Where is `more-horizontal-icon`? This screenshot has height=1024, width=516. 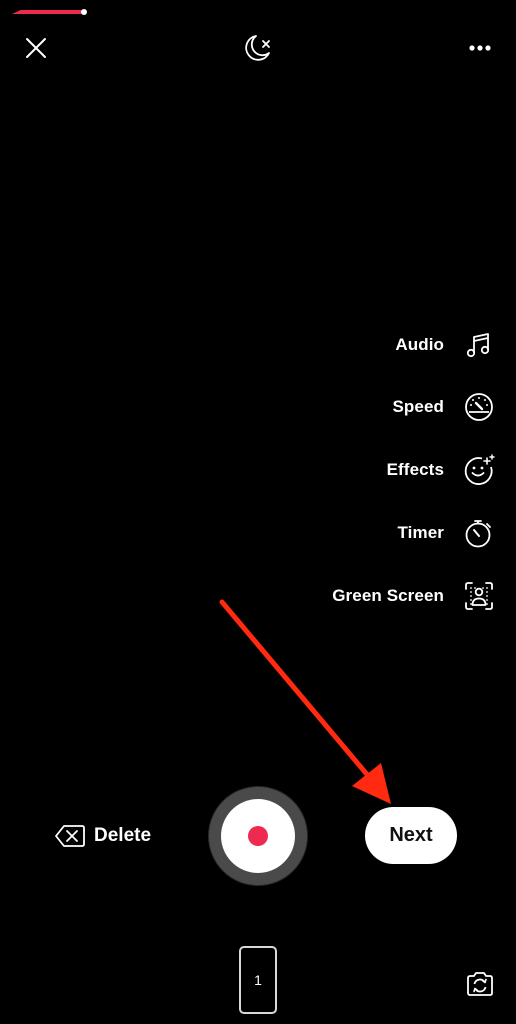
more-horizontal-icon is located at coordinates (480, 48).